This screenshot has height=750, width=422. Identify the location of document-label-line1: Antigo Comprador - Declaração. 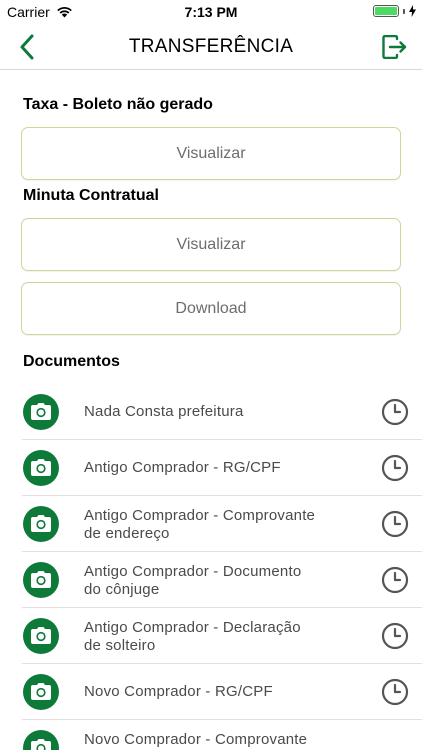
(192, 627).